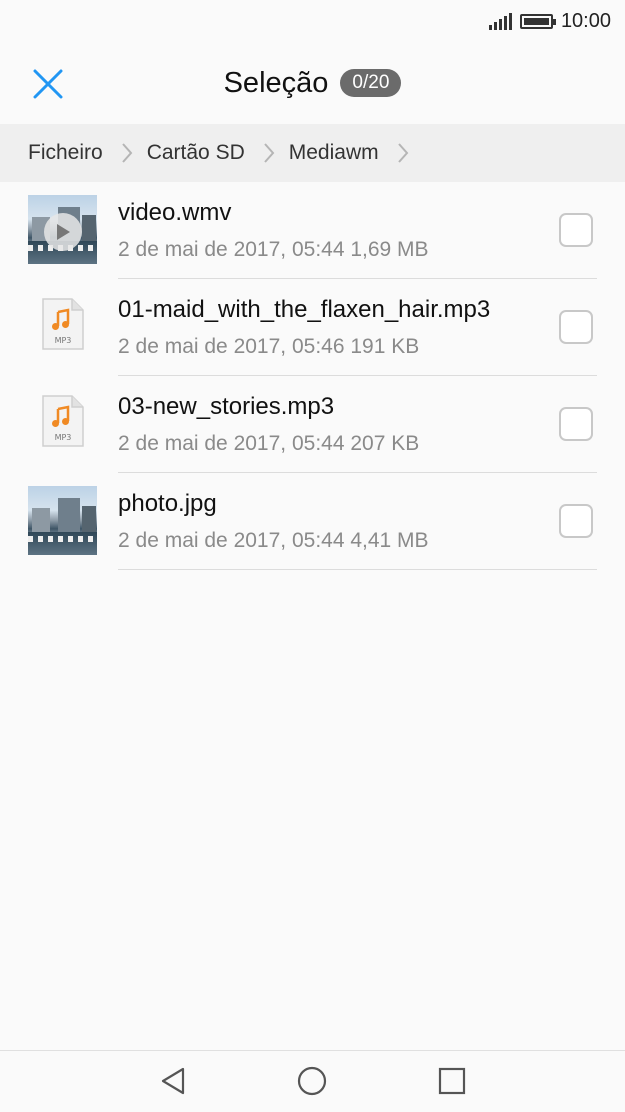 The image size is (625, 1112). I want to click on file-name: video.wmv, so click(175, 212).